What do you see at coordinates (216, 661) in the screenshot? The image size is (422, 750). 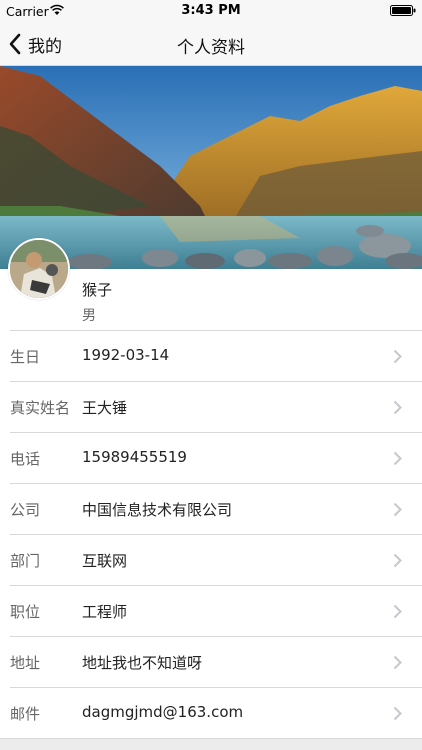 I see `info-row-address: 地址 地址我也不知道呀` at bounding box center [216, 661].